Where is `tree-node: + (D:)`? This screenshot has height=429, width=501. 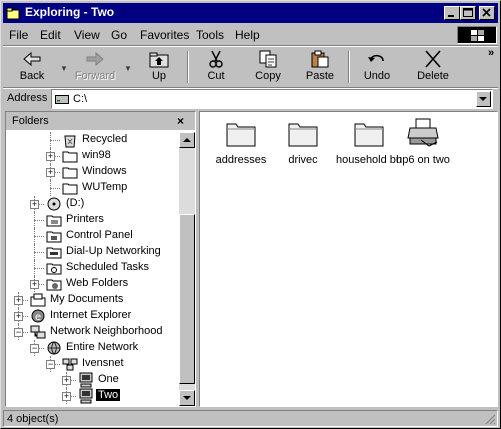
tree-node: + (D:) is located at coordinates (92, 204).